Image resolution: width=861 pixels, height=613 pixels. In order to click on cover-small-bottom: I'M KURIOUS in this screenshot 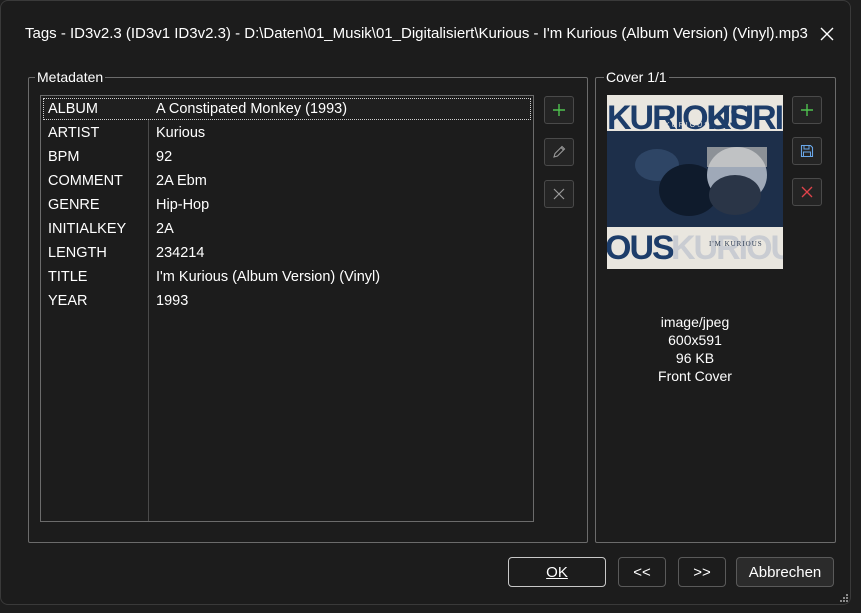, I will do `click(736, 244)`.